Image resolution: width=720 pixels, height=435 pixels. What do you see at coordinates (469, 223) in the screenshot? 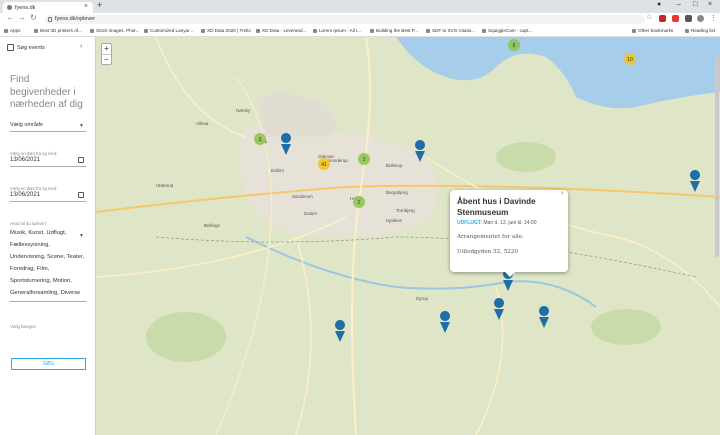
I see `event-category: UDFLUGT:` at bounding box center [469, 223].